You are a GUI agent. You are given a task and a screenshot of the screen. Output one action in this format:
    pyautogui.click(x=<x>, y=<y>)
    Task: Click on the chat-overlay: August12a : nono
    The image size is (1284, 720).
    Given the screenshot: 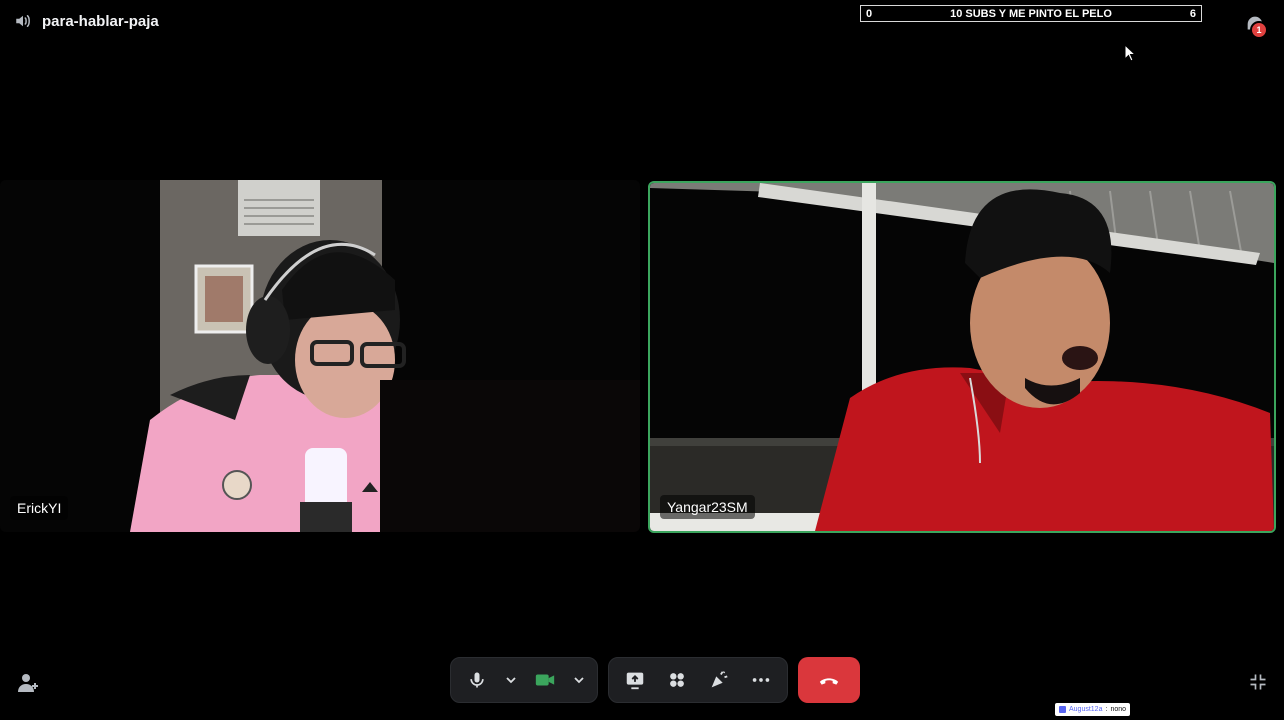 What is the action you would take?
    pyautogui.click(x=1093, y=709)
    